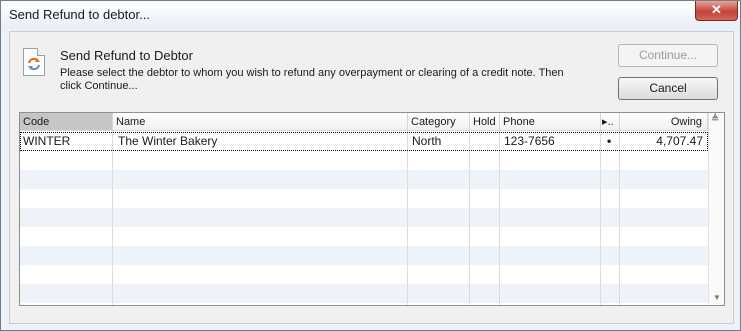  I want to click on close-button: ✕, so click(716, 11).